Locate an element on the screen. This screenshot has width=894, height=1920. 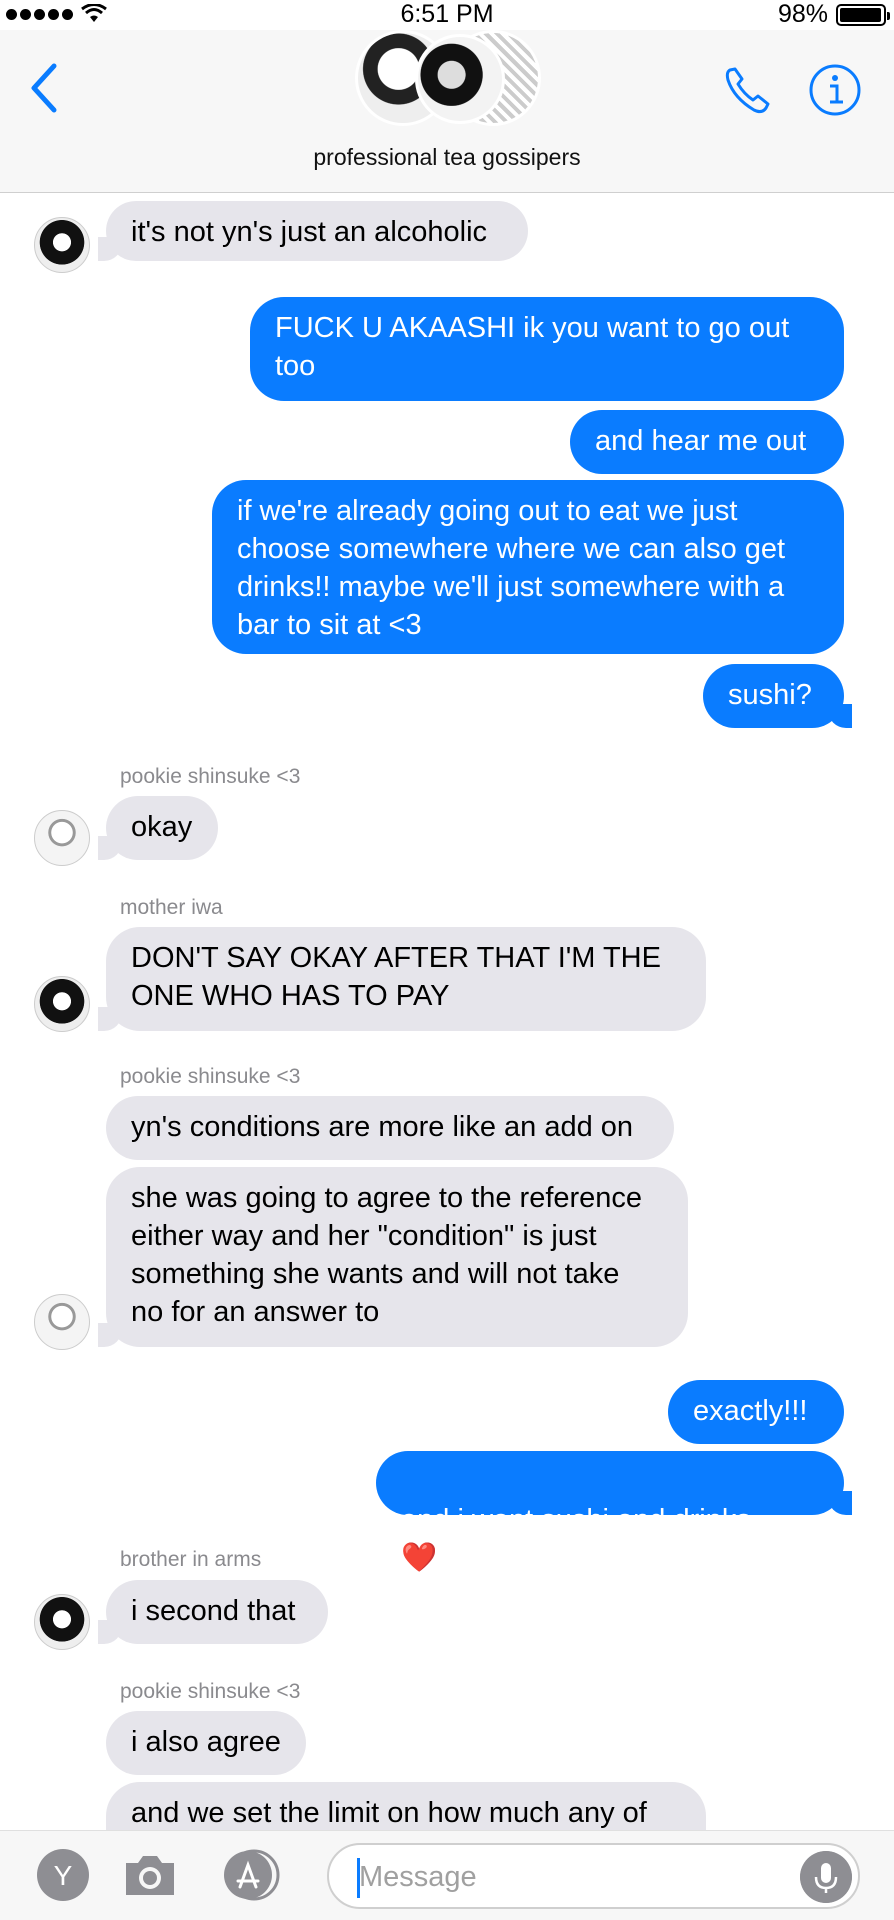
incoming-message-bubble: it's not yn's just an alcoholic is located at coordinates (313, 231).